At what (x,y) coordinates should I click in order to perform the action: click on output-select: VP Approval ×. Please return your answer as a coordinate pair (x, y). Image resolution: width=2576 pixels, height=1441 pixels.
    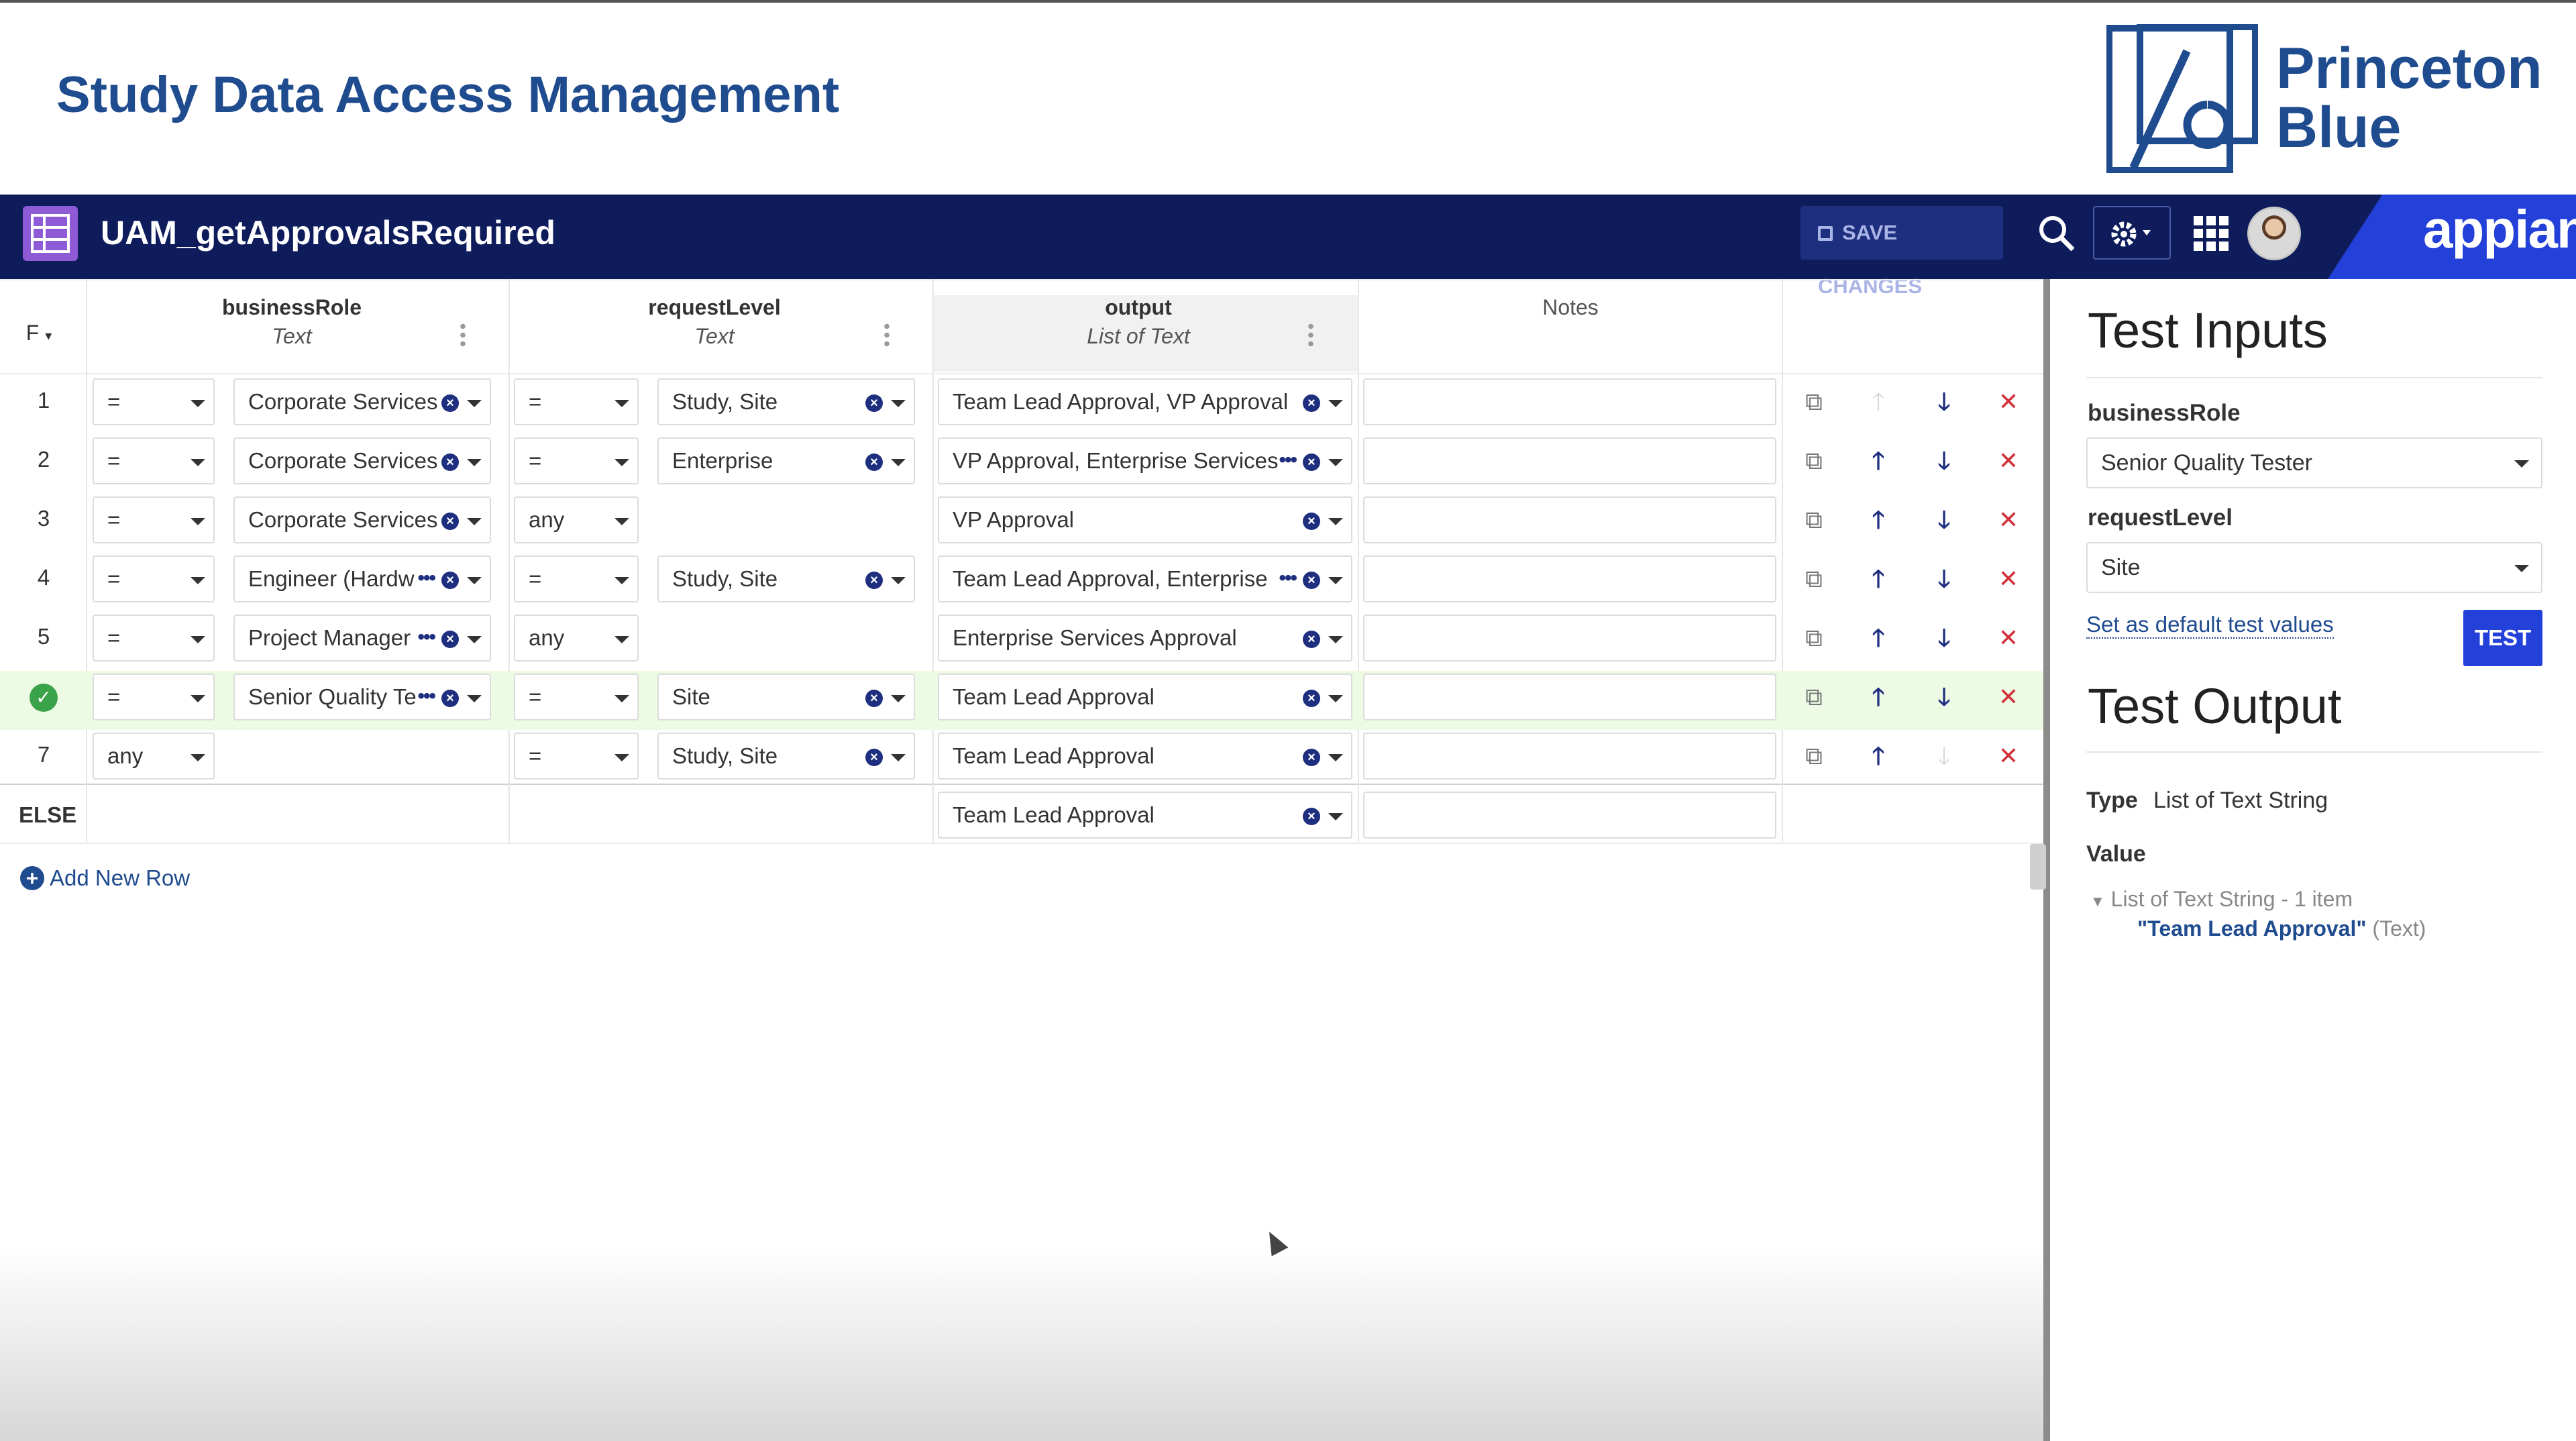
    Looking at the image, I should click on (1145, 519).